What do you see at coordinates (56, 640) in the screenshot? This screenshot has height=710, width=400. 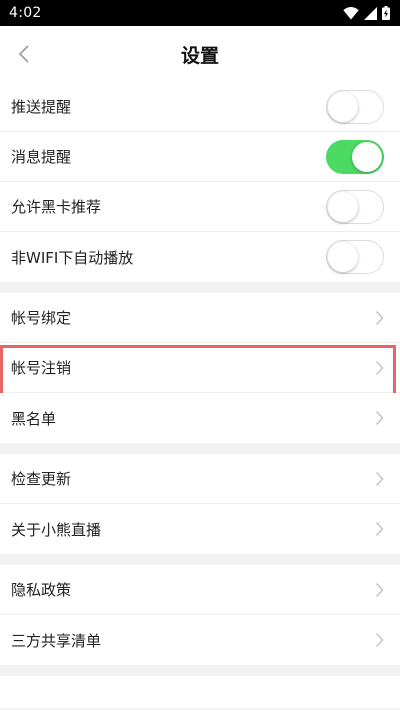 I see `setting-label: 三方共享清单` at bounding box center [56, 640].